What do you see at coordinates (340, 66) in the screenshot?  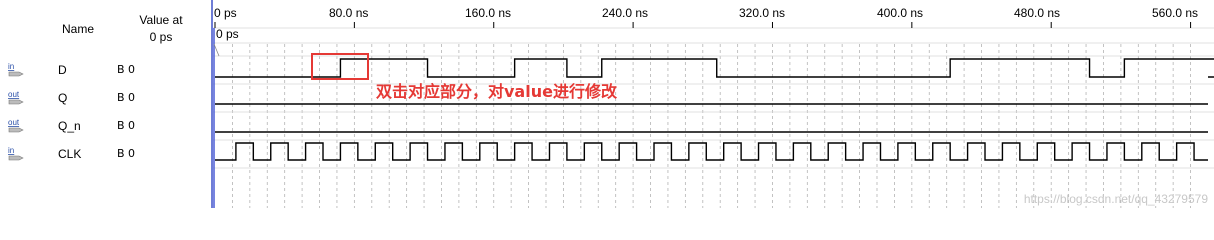 I see `highlight-box` at bounding box center [340, 66].